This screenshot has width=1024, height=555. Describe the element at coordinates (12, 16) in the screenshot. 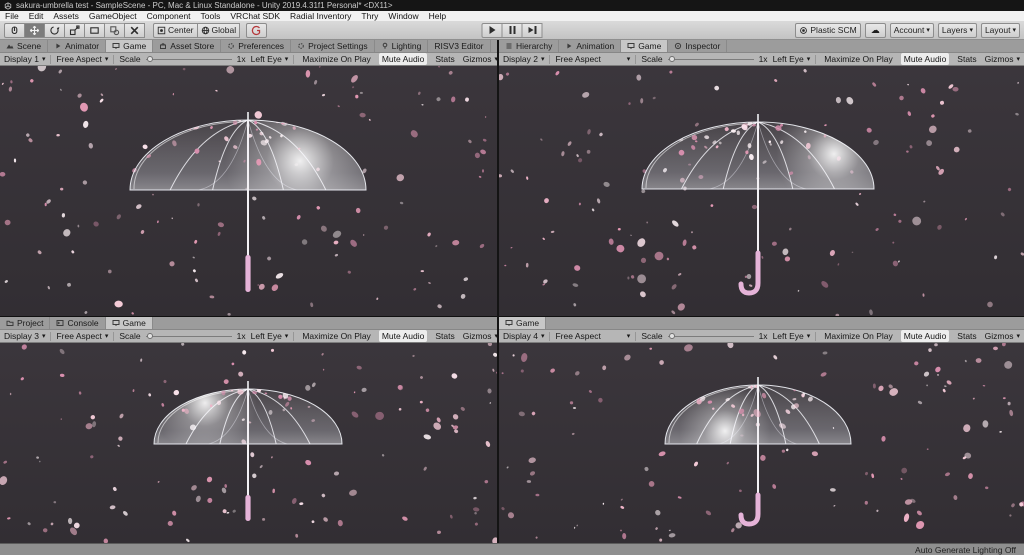

I see `menu-file: File` at that location.